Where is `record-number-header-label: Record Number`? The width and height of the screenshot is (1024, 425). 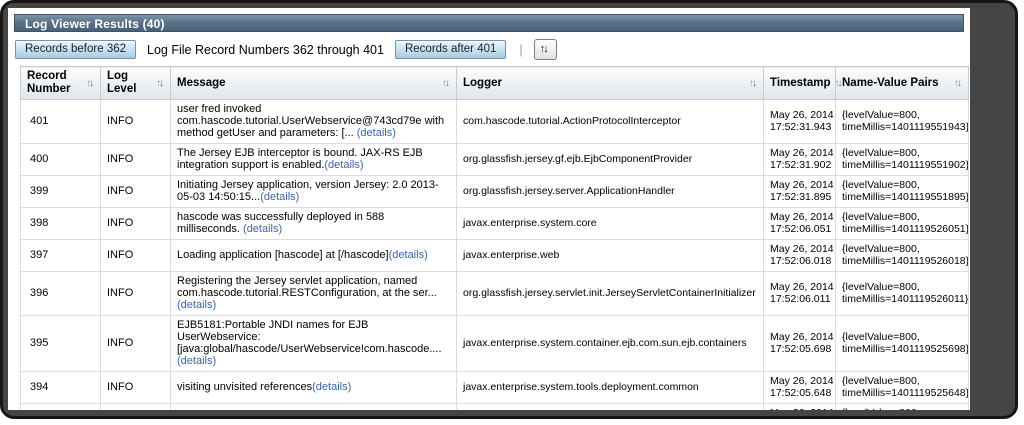 record-number-header-label: Record Number is located at coordinates (49, 82).